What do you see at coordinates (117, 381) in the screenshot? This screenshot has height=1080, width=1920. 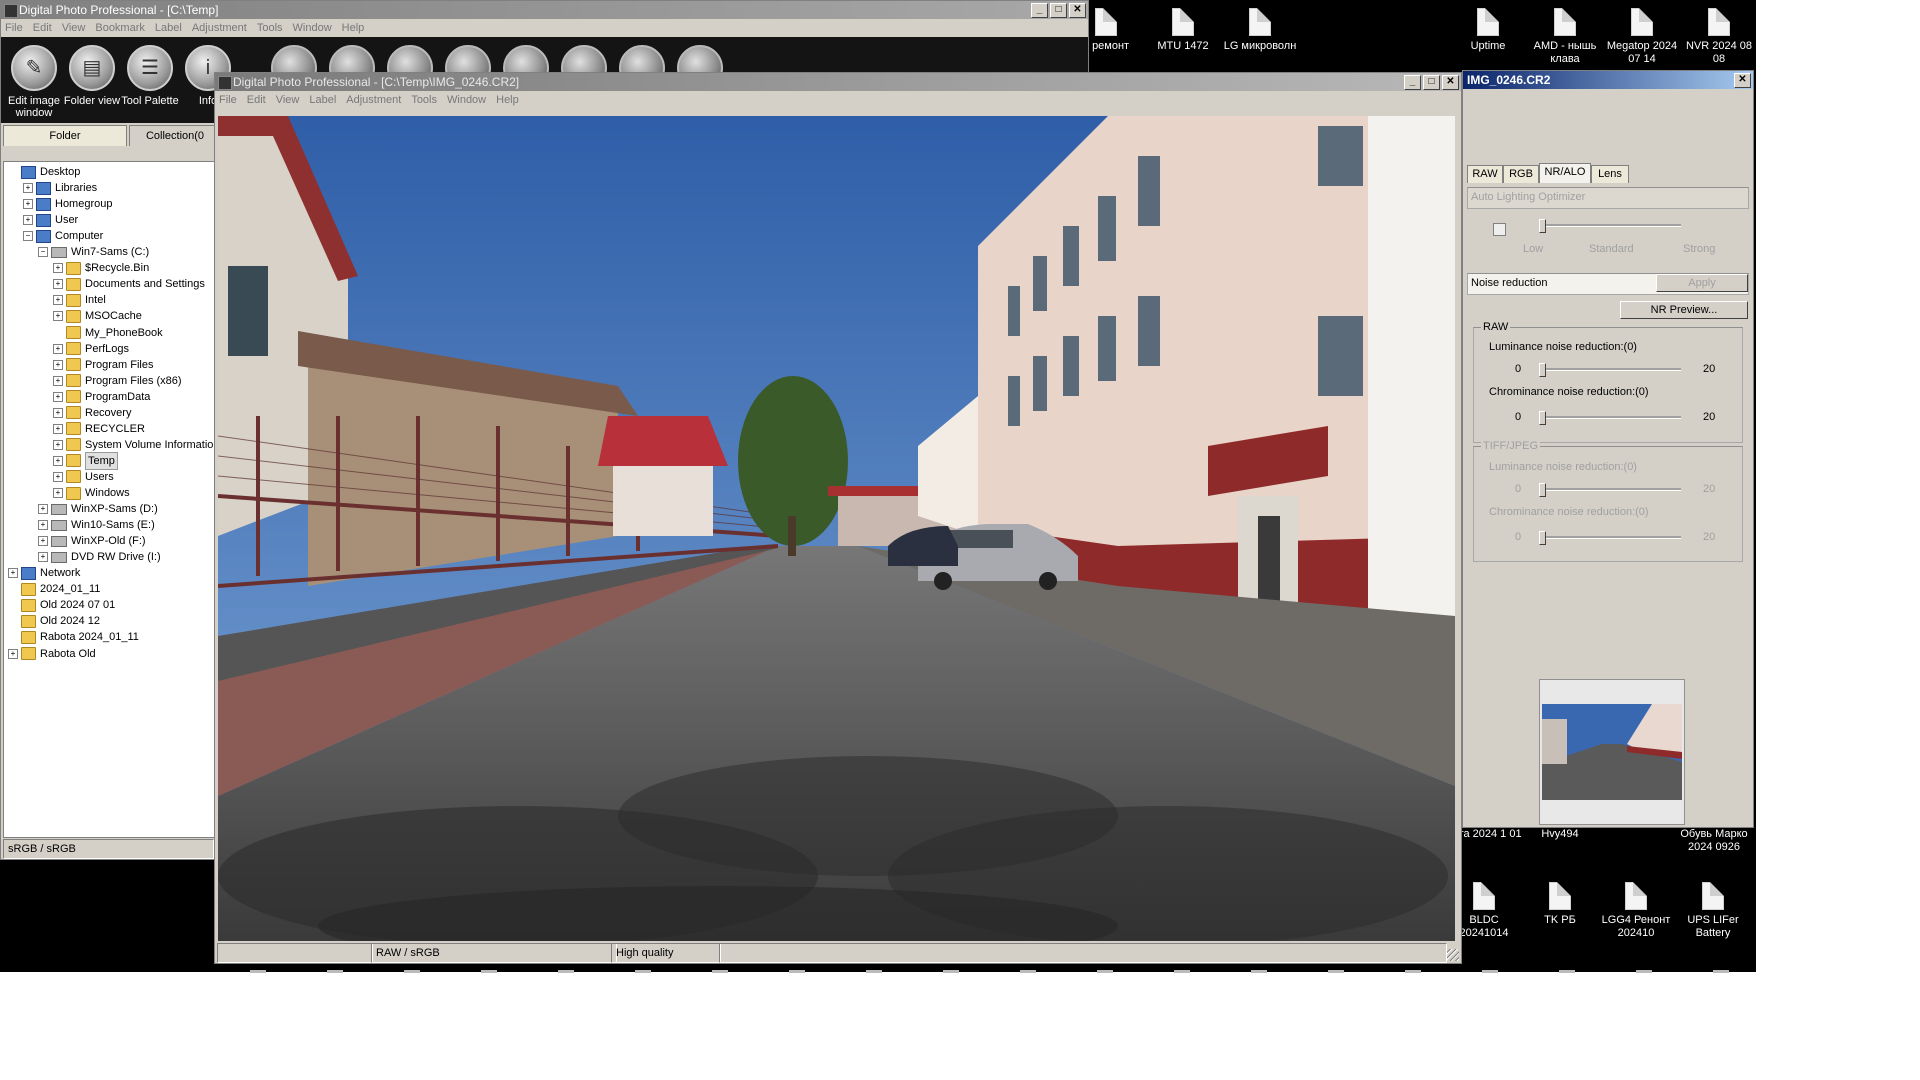 I see `tree-node: + Program Files (x86)` at bounding box center [117, 381].